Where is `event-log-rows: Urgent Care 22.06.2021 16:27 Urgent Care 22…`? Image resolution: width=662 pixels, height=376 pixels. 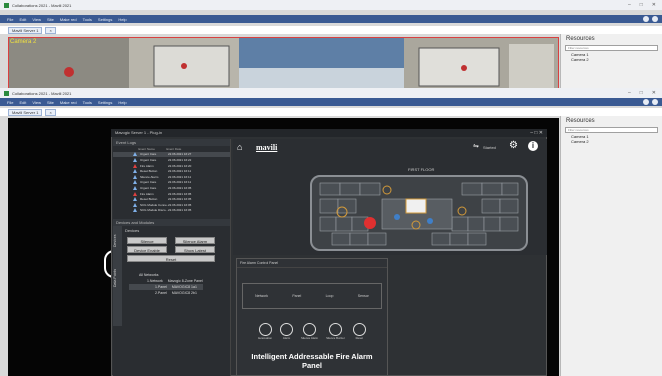
event-log-rows: Urgent Care 22.06.2021 16:27 Urgent Care 22… is located at coordinates (171, 182).